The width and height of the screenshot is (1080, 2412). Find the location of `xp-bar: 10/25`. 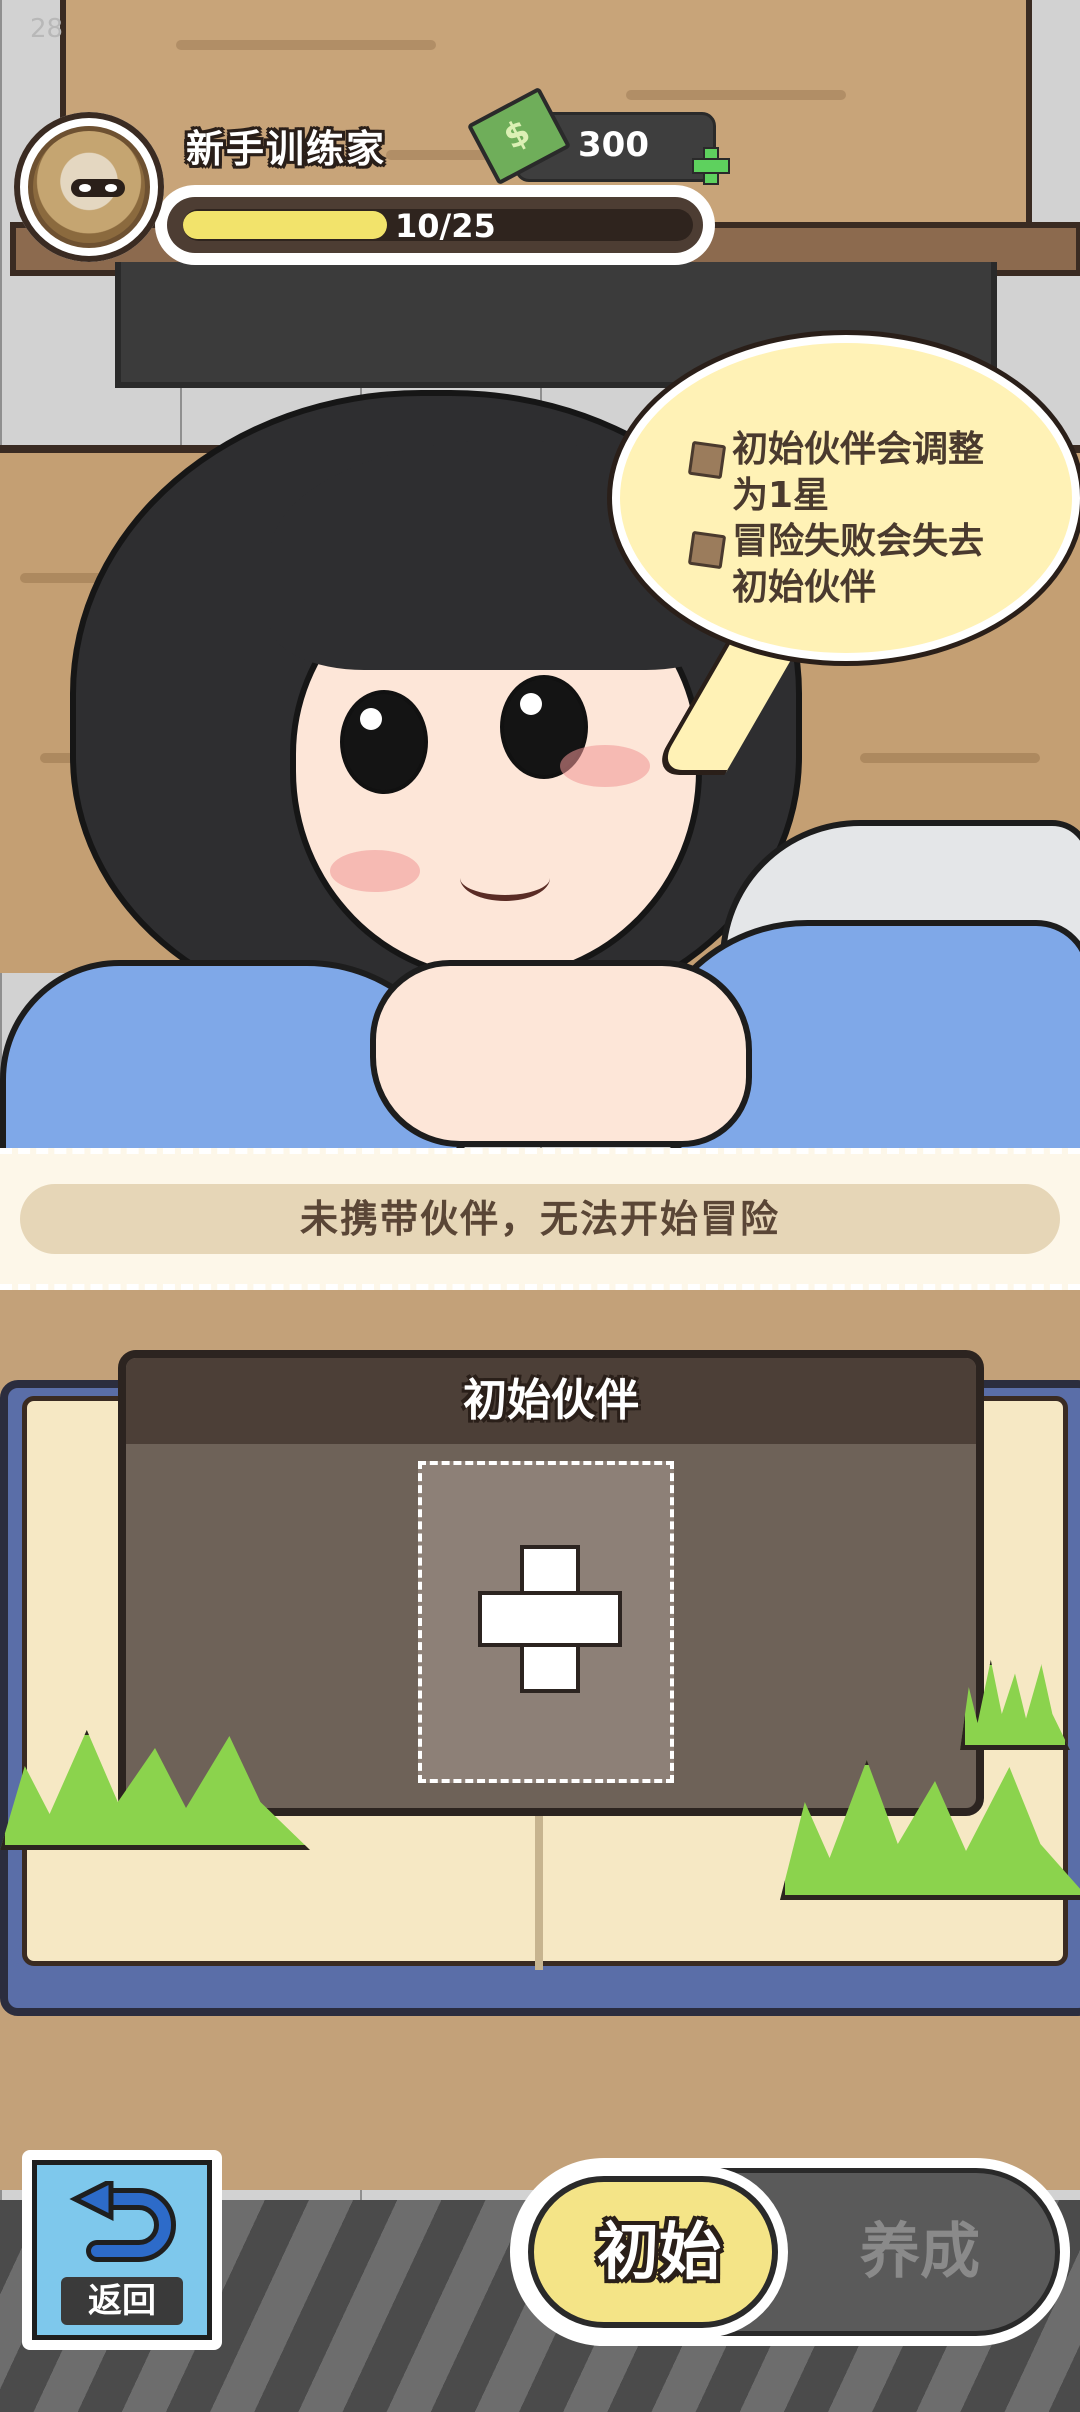

xp-bar: 10/25 is located at coordinates (435, 225).